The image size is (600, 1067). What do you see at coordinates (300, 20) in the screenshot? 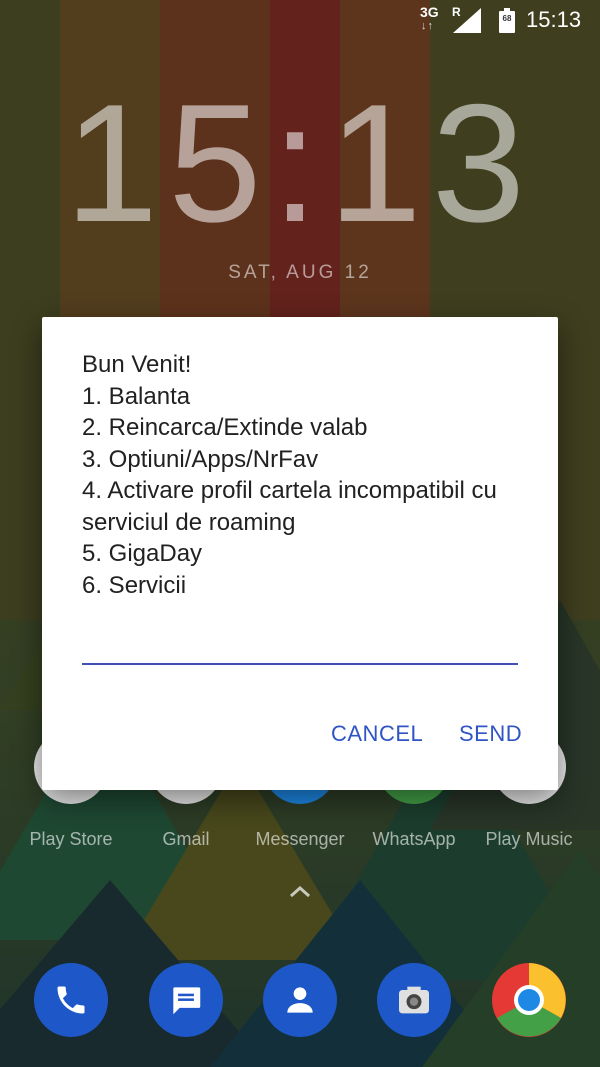
I see `status-bar: 3G ↓↑ R 68 15:13` at bounding box center [300, 20].